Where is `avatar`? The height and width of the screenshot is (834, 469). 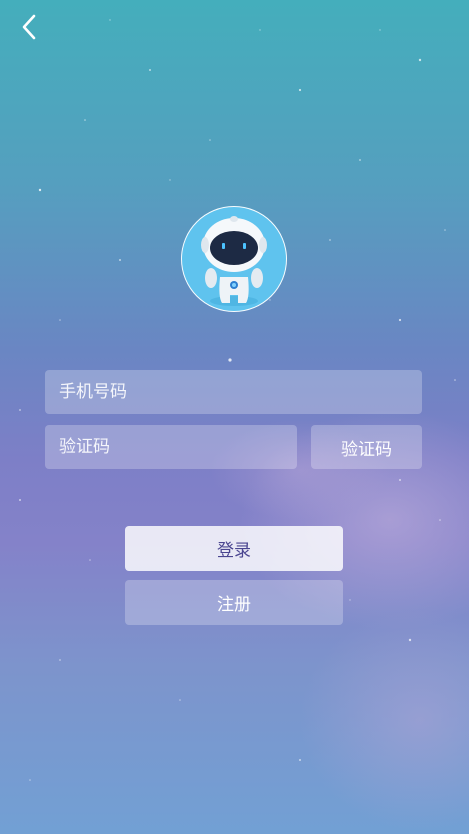 avatar is located at coordinates (234, 259).